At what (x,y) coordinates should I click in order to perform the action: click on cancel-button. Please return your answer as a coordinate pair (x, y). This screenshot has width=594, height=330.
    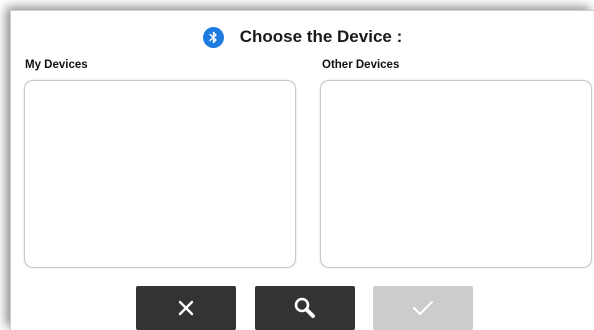
    Looking at the image, I should click on (186, 308).